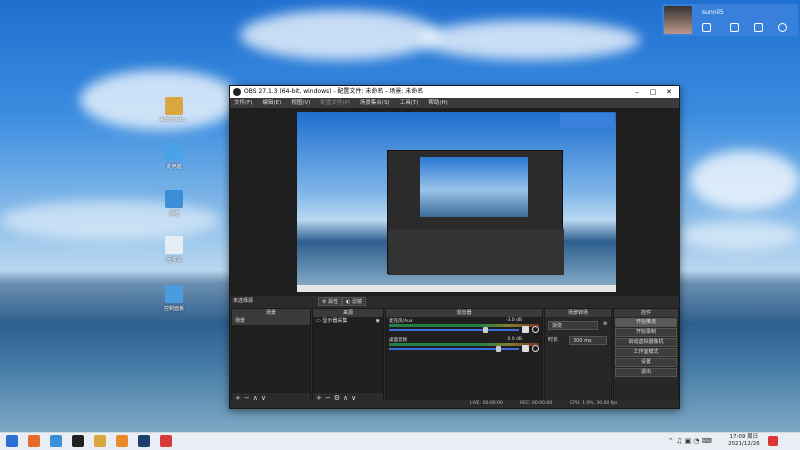  I want to click on close-icon: ✕, so click(669, 92).